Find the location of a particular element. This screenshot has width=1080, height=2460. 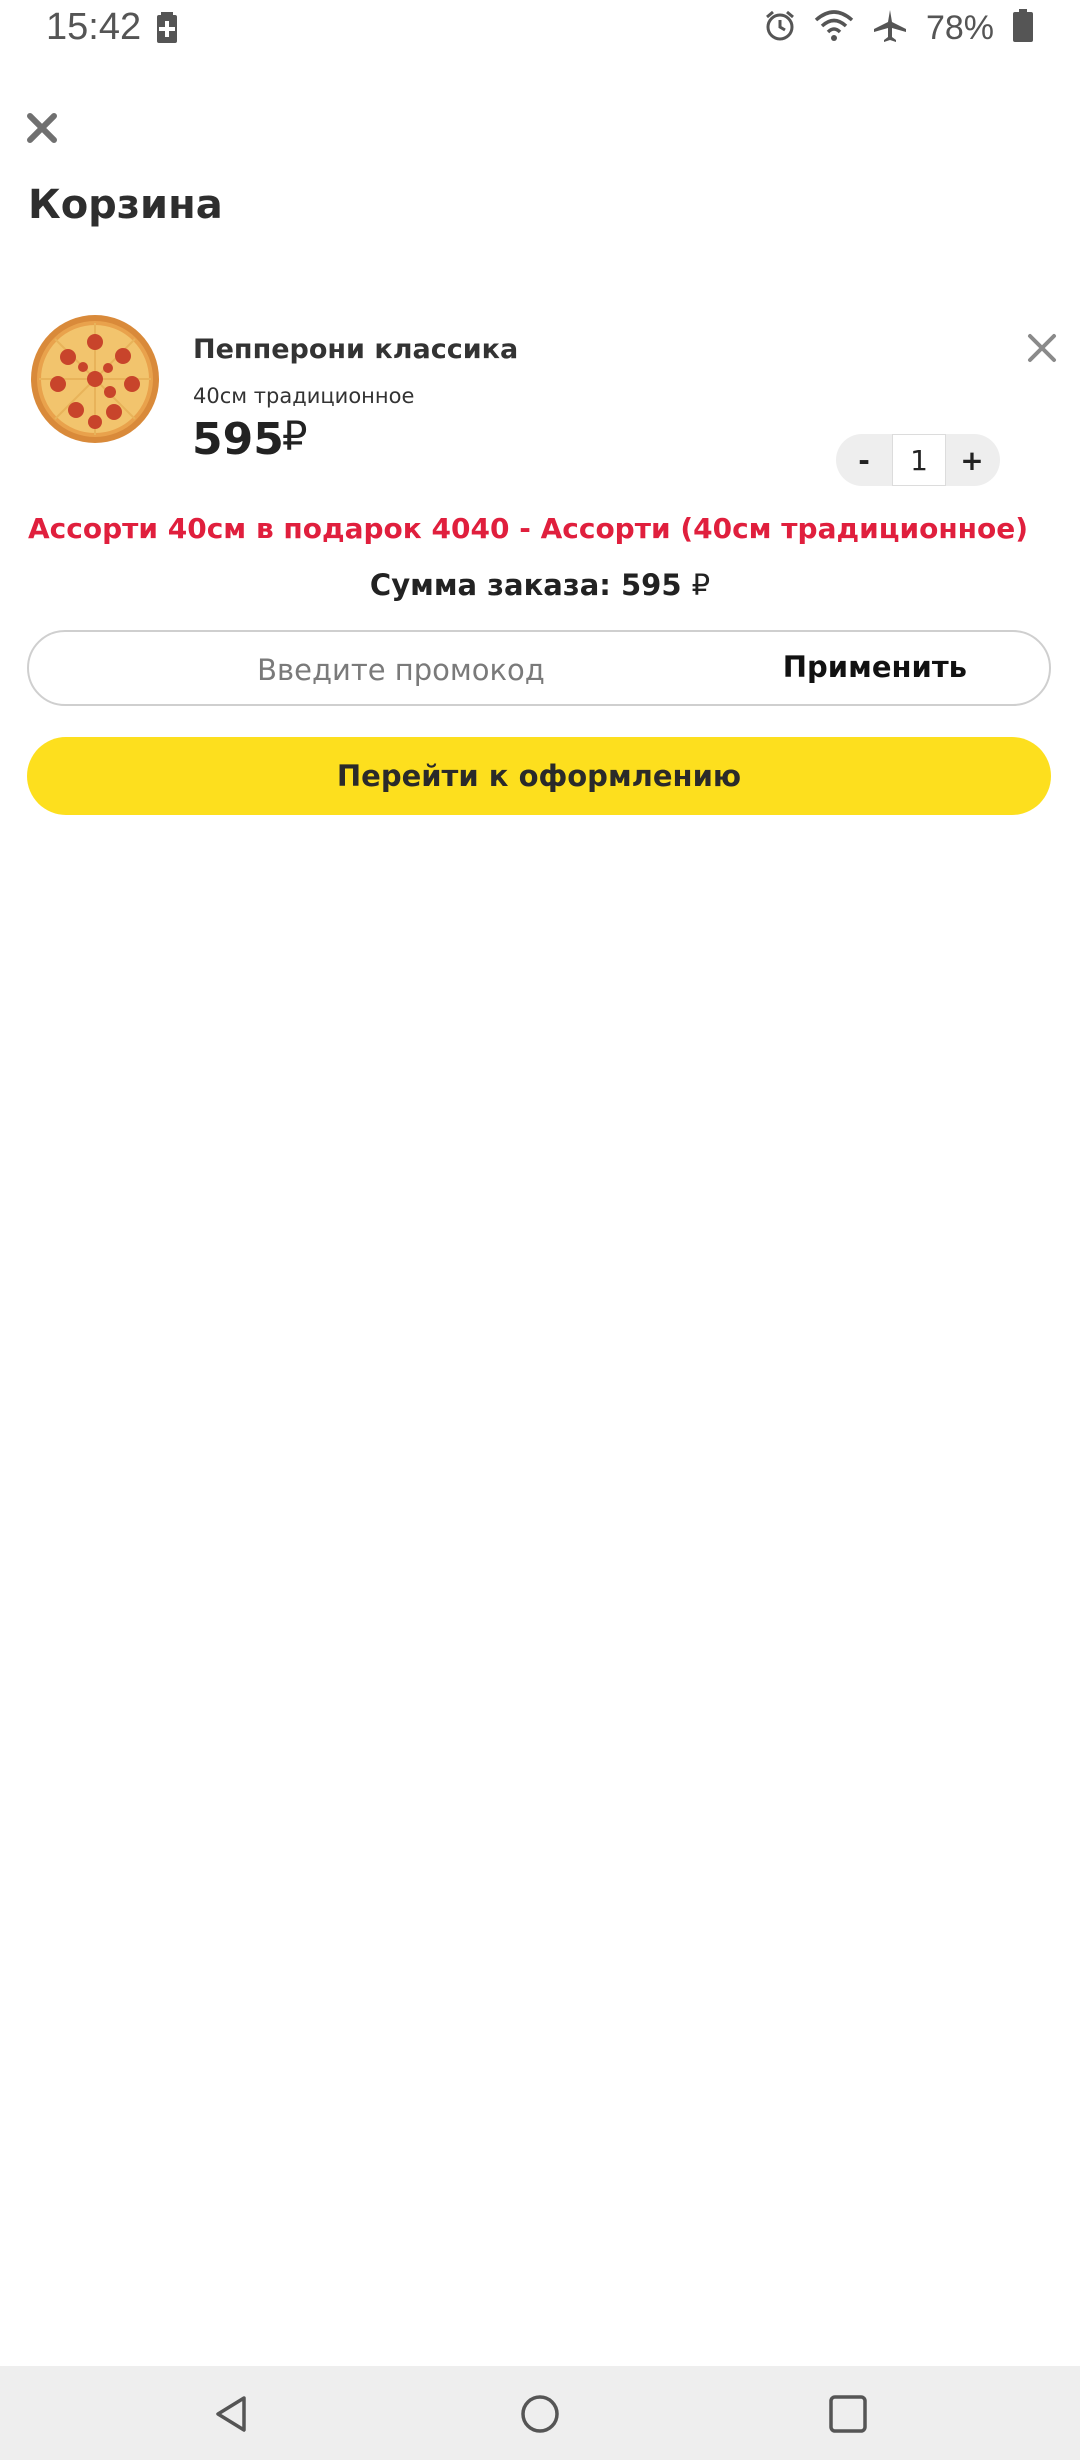

promo-code-box: Применить is located at coordinates (539, 668).